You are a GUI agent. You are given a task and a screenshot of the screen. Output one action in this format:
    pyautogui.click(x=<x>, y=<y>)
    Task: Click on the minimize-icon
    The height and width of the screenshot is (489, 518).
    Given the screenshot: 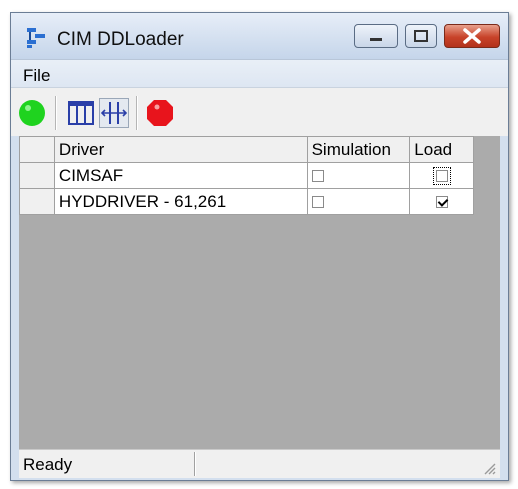 What is the action you would take?
    pyautogui.click(x=376, y=39)
    